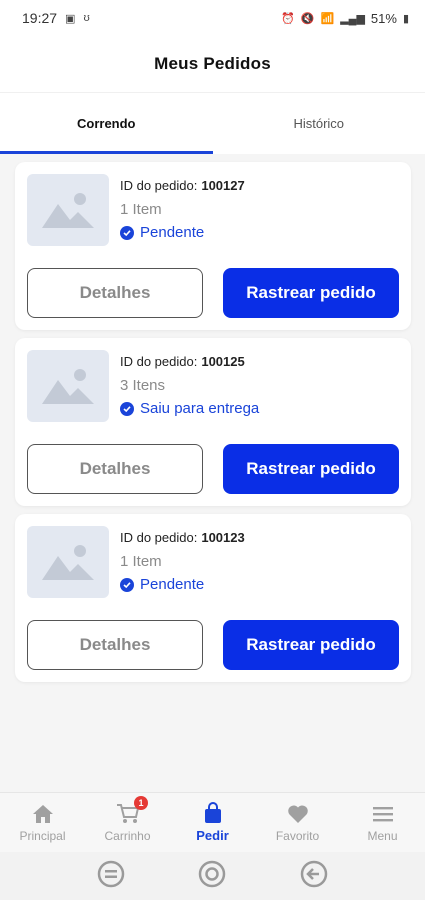 Image resolution: width=425 pixels, height=900 pixels. I want to click on order-id-line: ID do pedido: 100127, so click(182, 185).